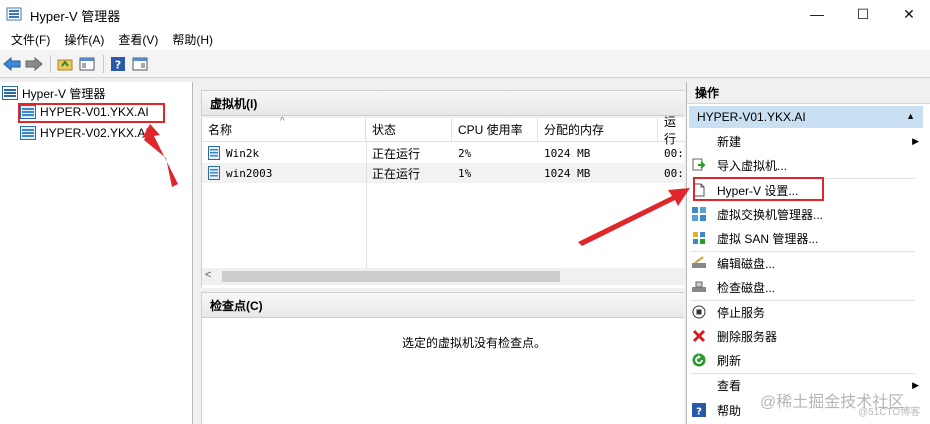  Describe the element at coordinates (442, 305) in the screenshot. I see `checkpoint-panel-header: 检查点(C)` at that location.